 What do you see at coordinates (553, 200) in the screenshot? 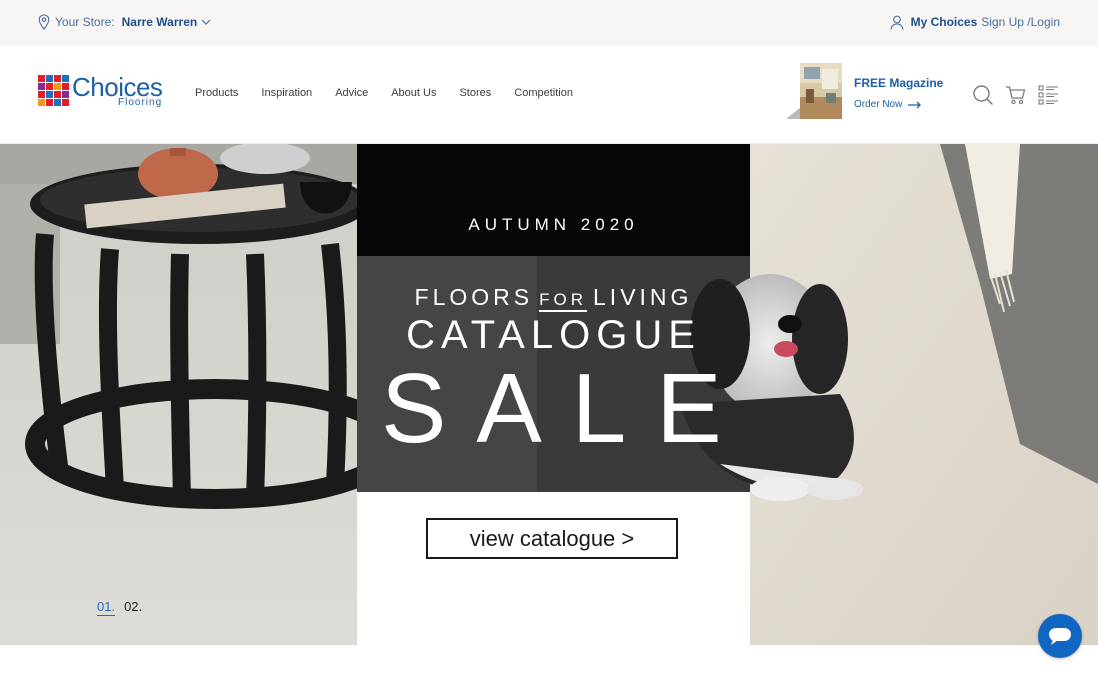
I see `hero-season-panel: AUTUMN 2020` at bounding box center [553, 200].